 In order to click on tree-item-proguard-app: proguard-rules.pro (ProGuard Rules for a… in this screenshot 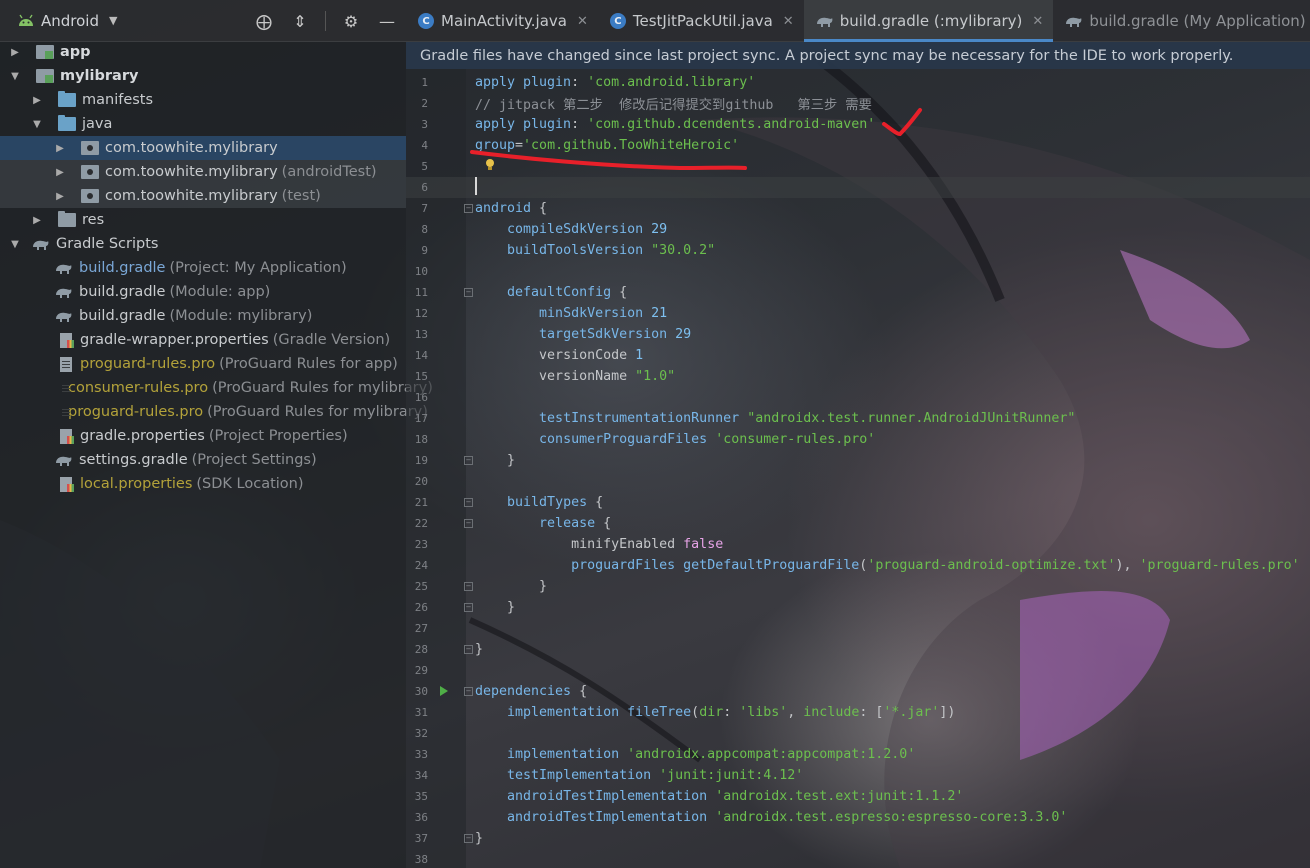, I will do `click(203, 364)`.